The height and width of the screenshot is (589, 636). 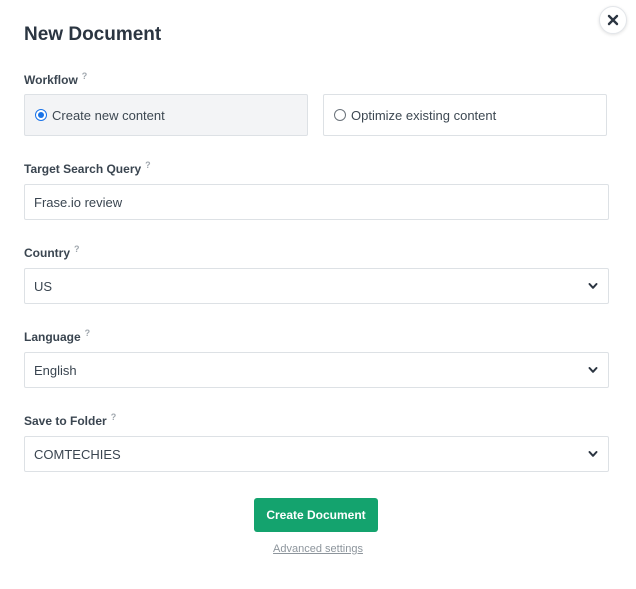 What do you see at coordinates (70, 420) in the screenshot?
I see `folder-label: Save to Folder?` at bounding box center [70, 420].